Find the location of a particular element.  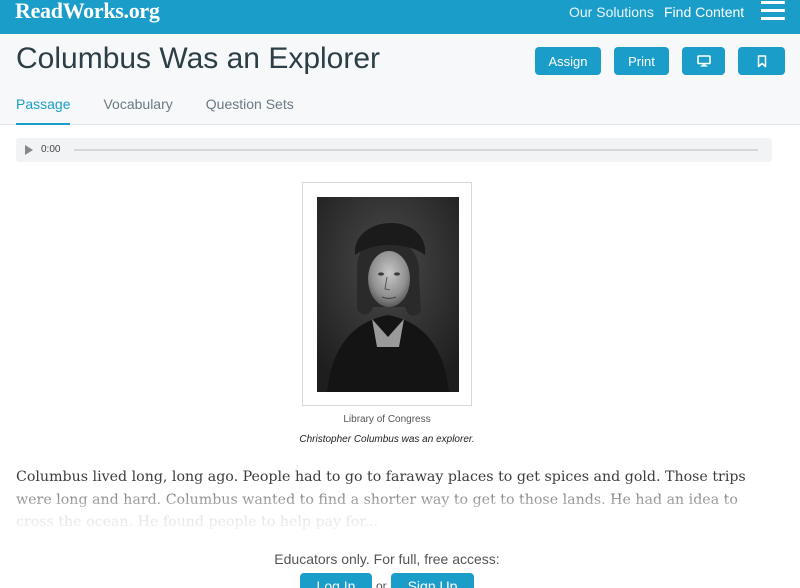

content-tabs: Passage Vocabulary Question Sets is located at coordinates (171, 110).